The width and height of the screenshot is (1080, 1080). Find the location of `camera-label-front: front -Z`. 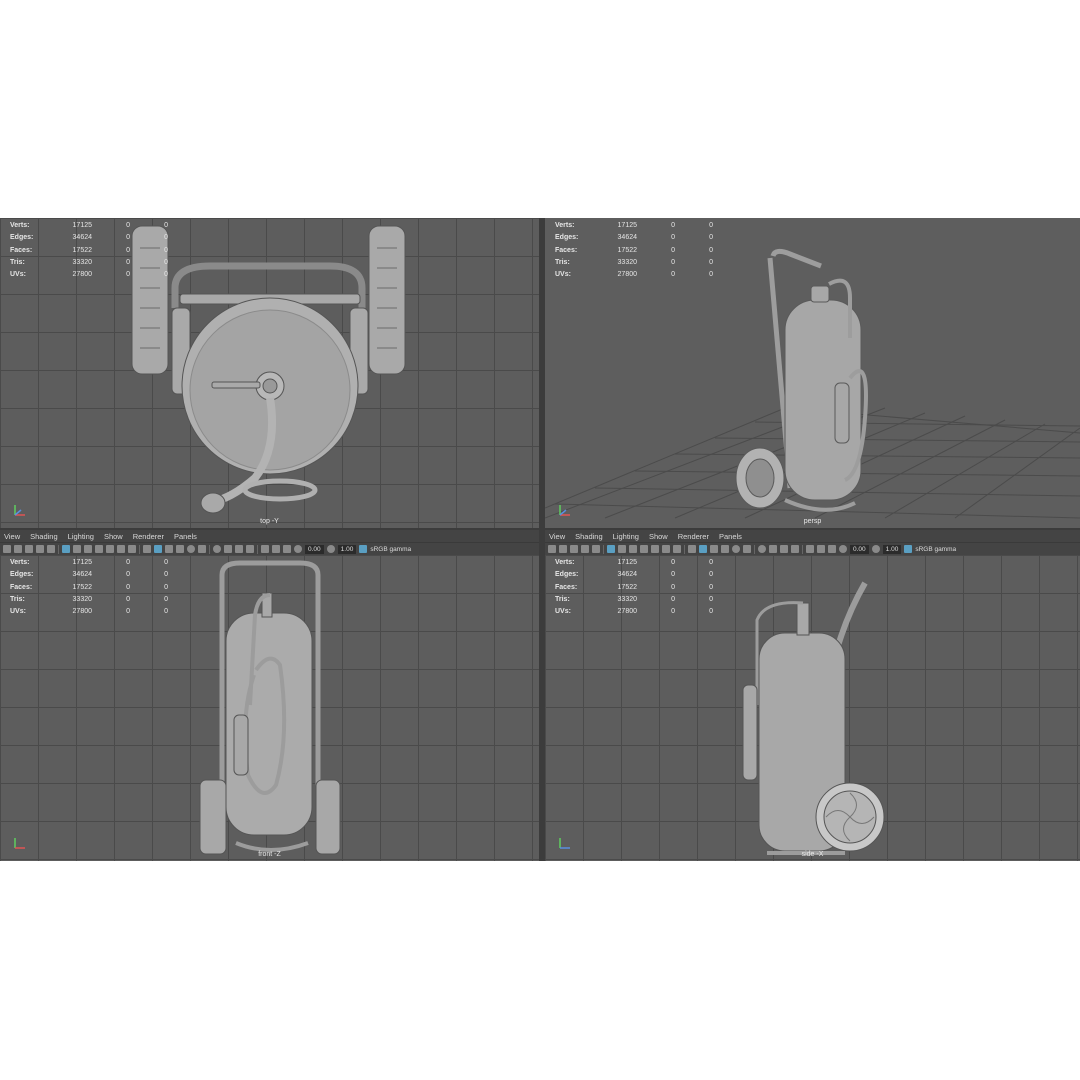

camera-label-front: front -Z is located at coordinates (269, 854).